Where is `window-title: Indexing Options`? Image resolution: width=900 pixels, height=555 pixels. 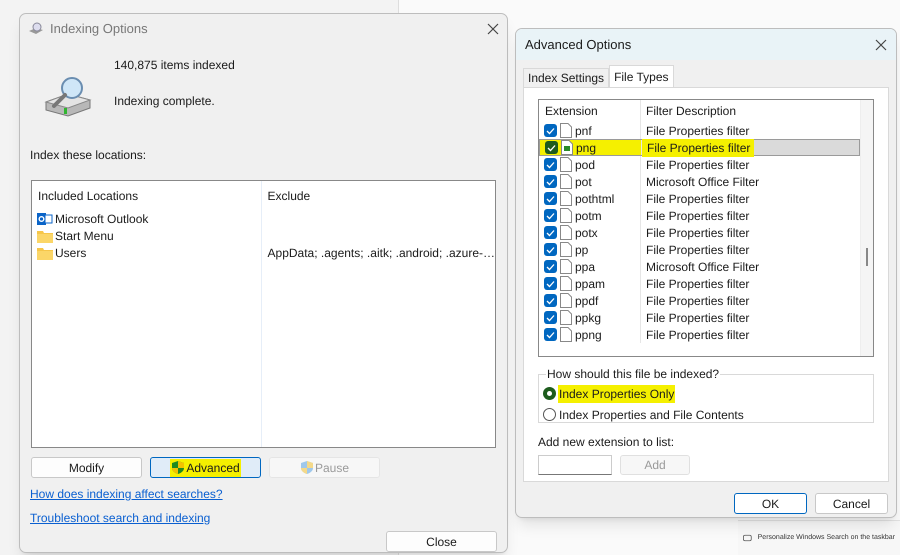 window-title: Indexing Options is located at coordinates (99, 29).